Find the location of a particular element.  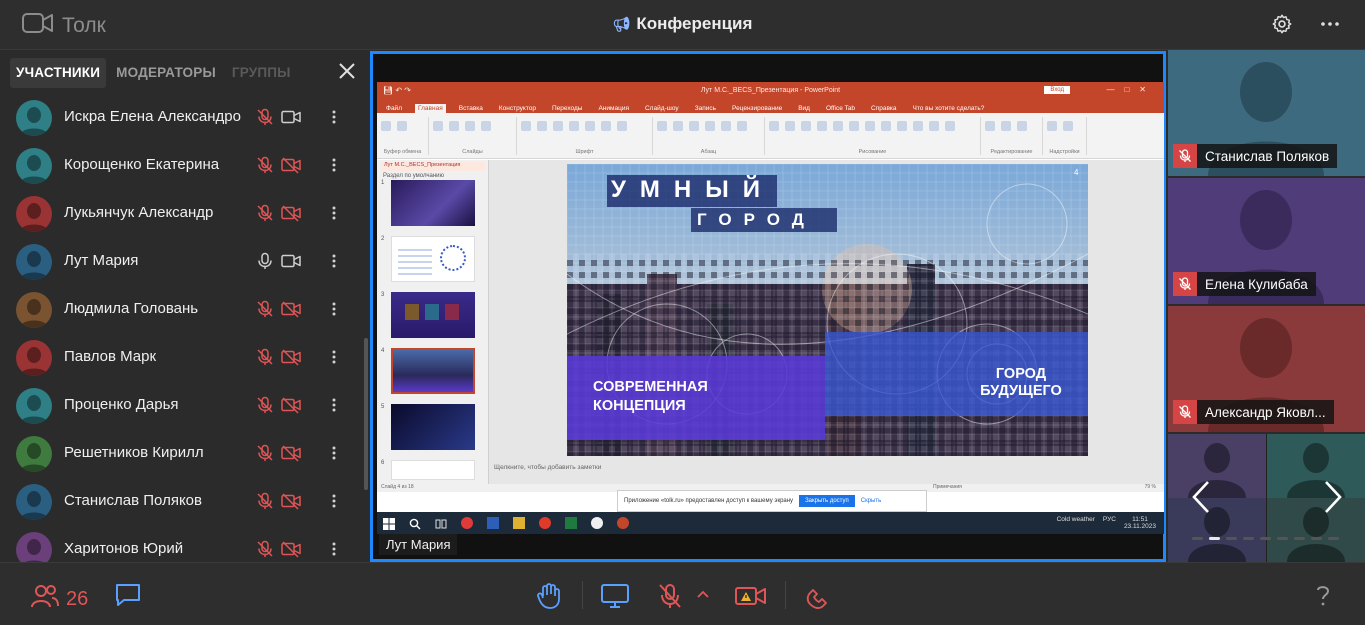

gear-icon is located at coordinates (1282, 26).